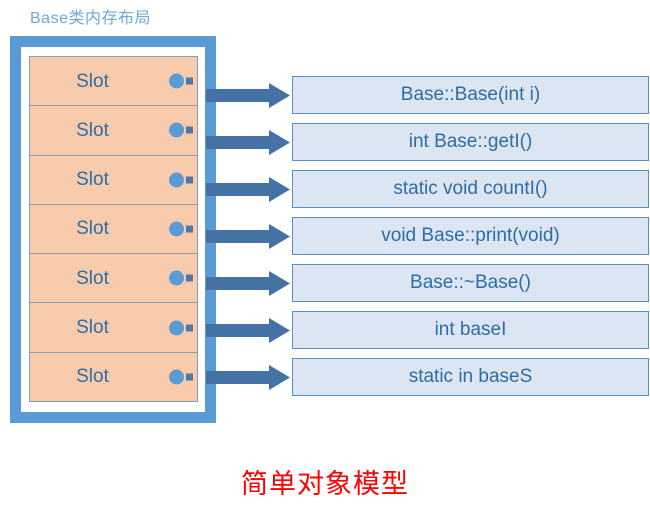 This screenshot has height=512, width=650. I want to click on member-box: Base::Base(int i), so click(470, 95).